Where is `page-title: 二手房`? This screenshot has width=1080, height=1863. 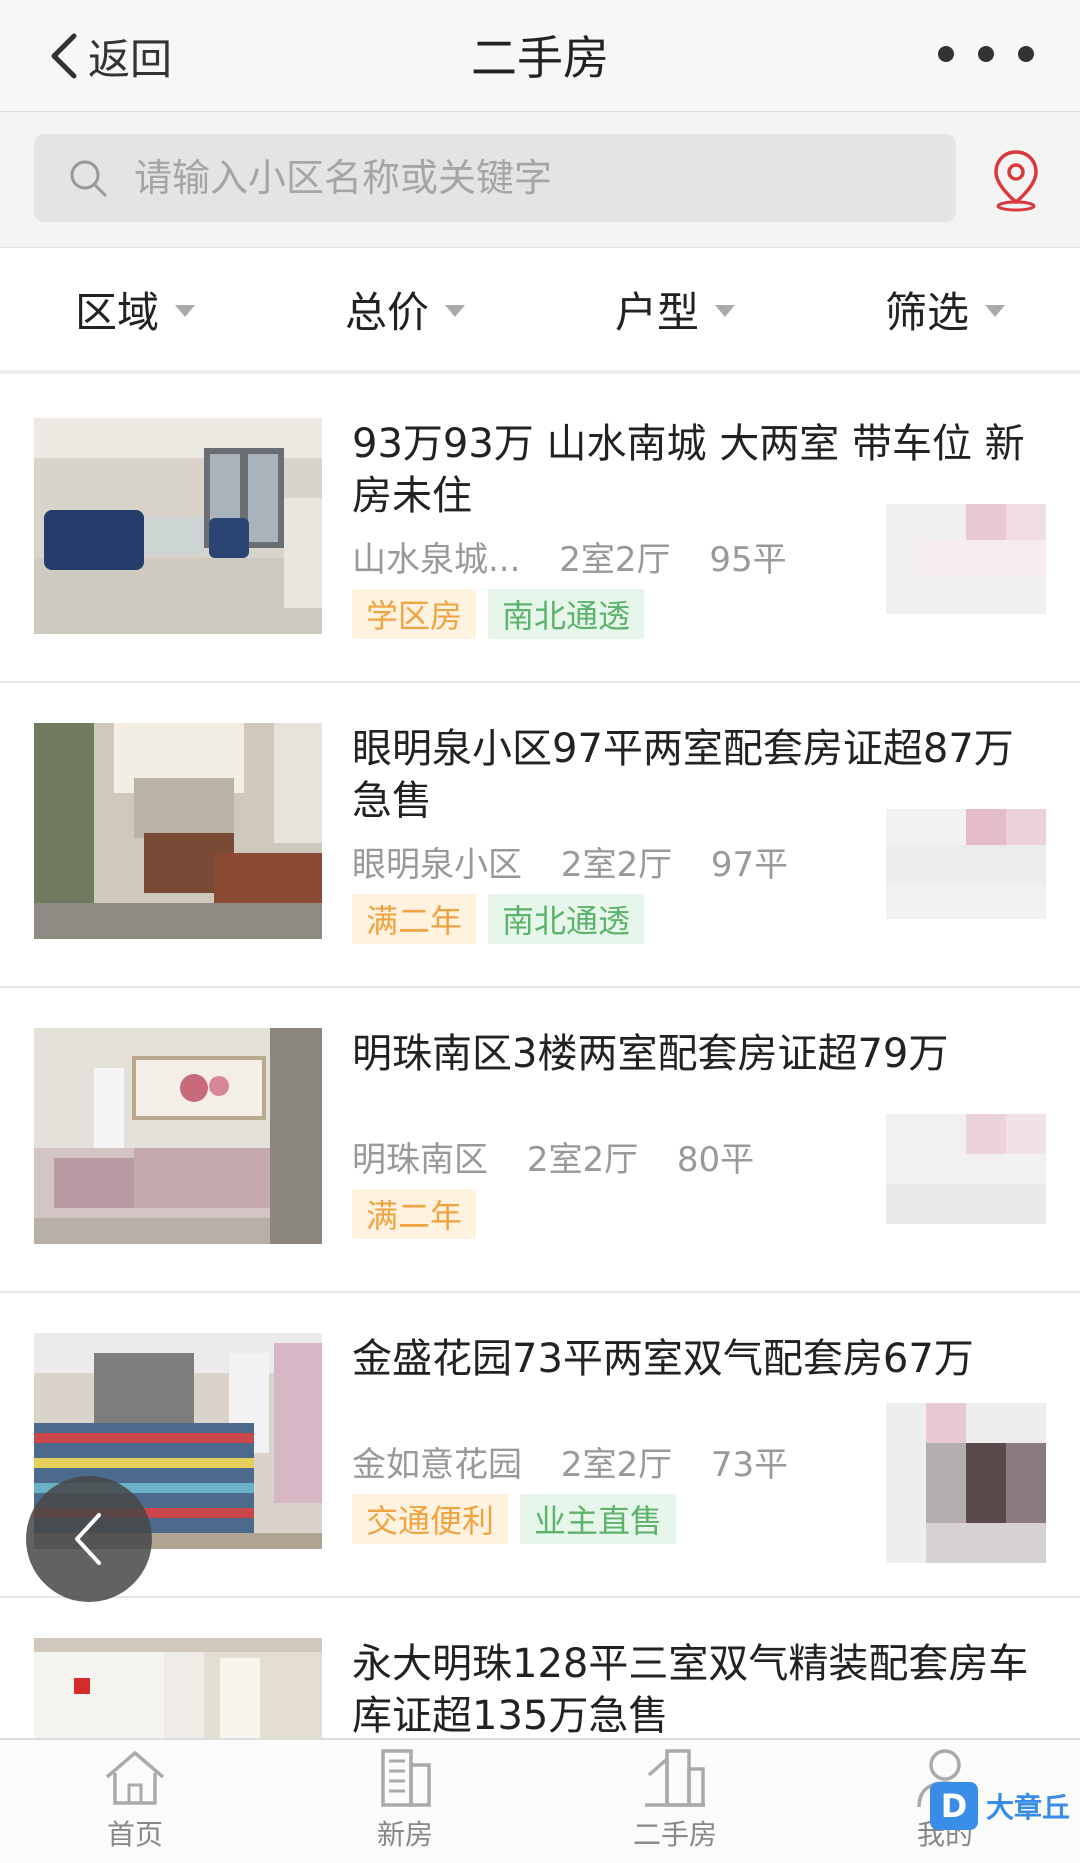 page-title: 二手房 is located at coordinates (540, 58).